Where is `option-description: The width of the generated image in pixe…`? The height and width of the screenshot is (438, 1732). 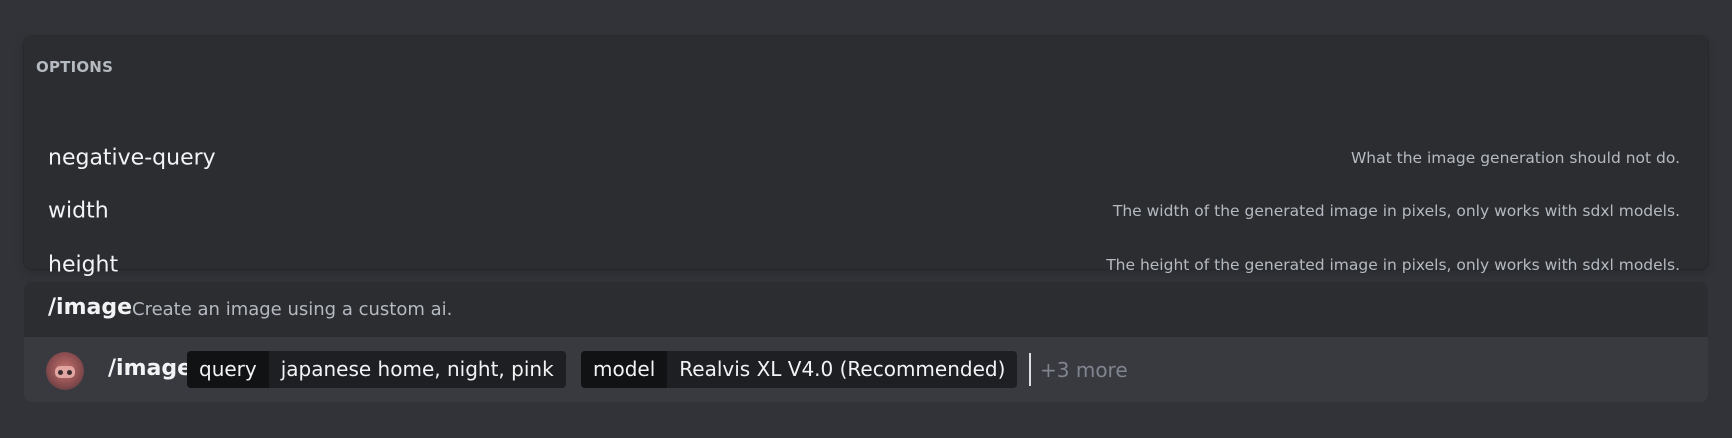 option-description: The width of the generated image in pixe… is located at coordinates (1396, 211).